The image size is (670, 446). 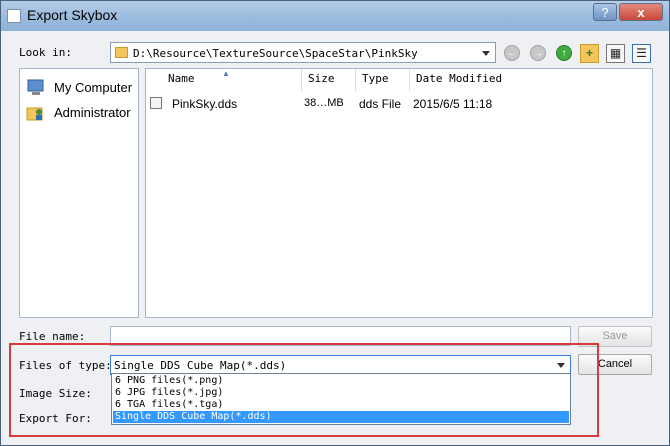 I want to click on parent-folder-icon: ↑, so click(x=564, y=53).